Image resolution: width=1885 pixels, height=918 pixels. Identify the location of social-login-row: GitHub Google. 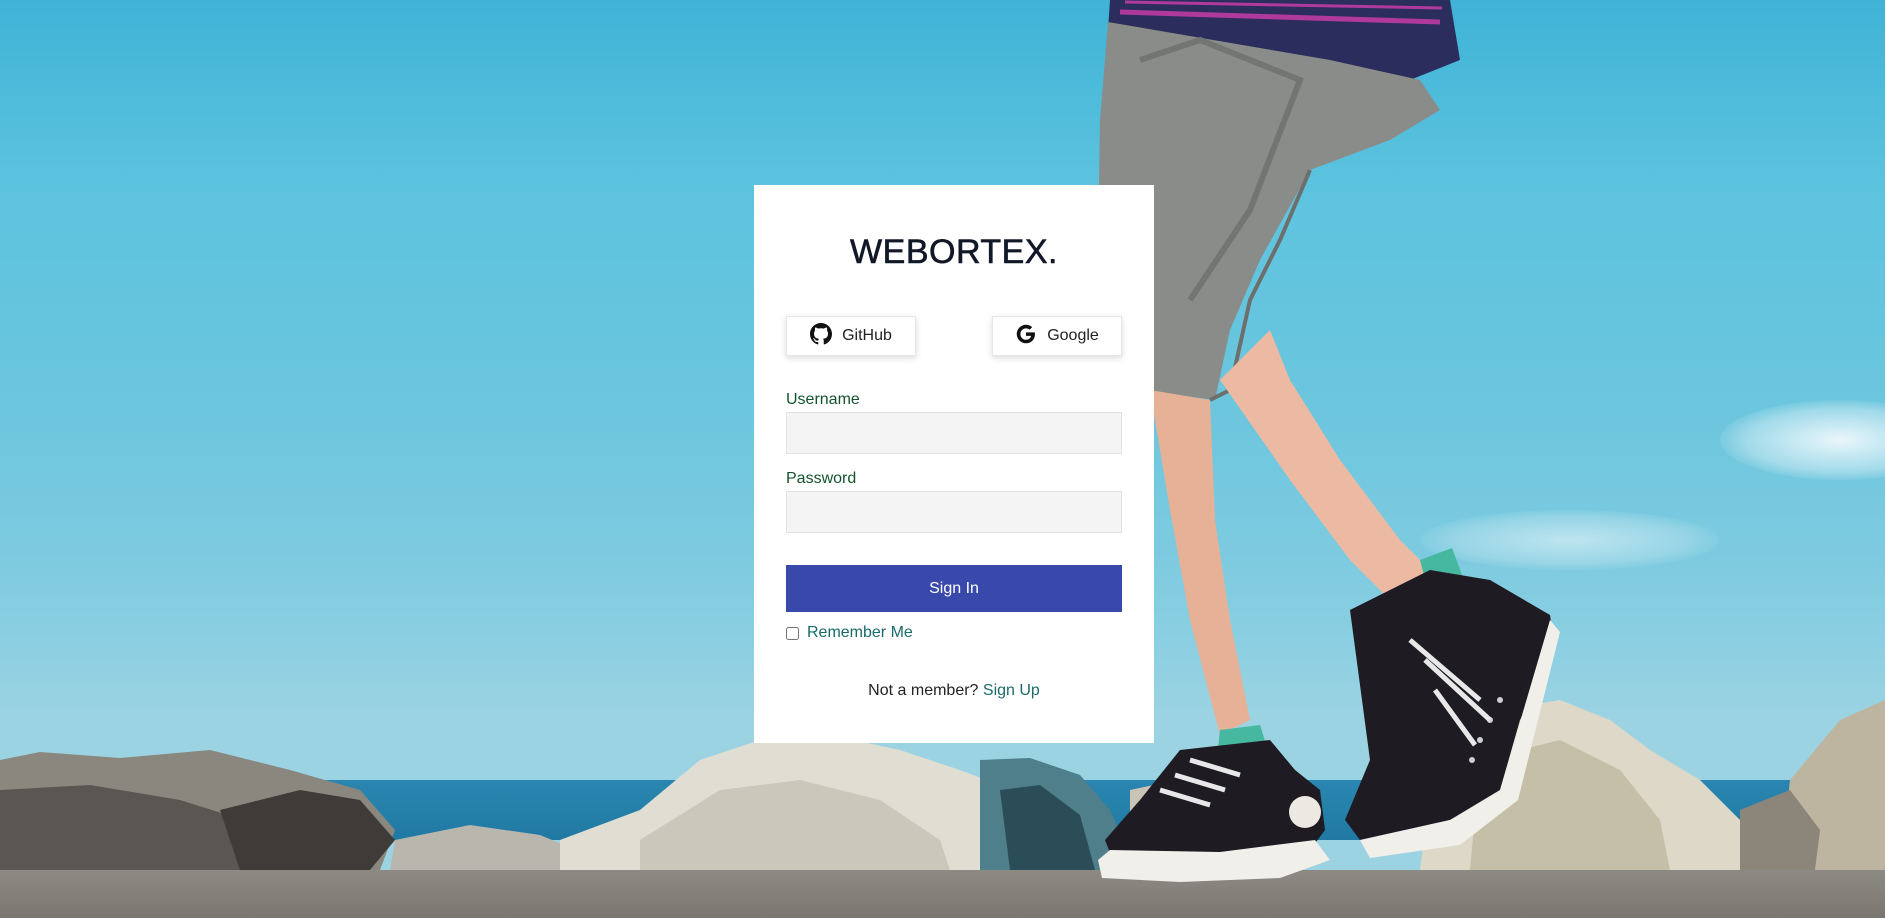
(954, 336).